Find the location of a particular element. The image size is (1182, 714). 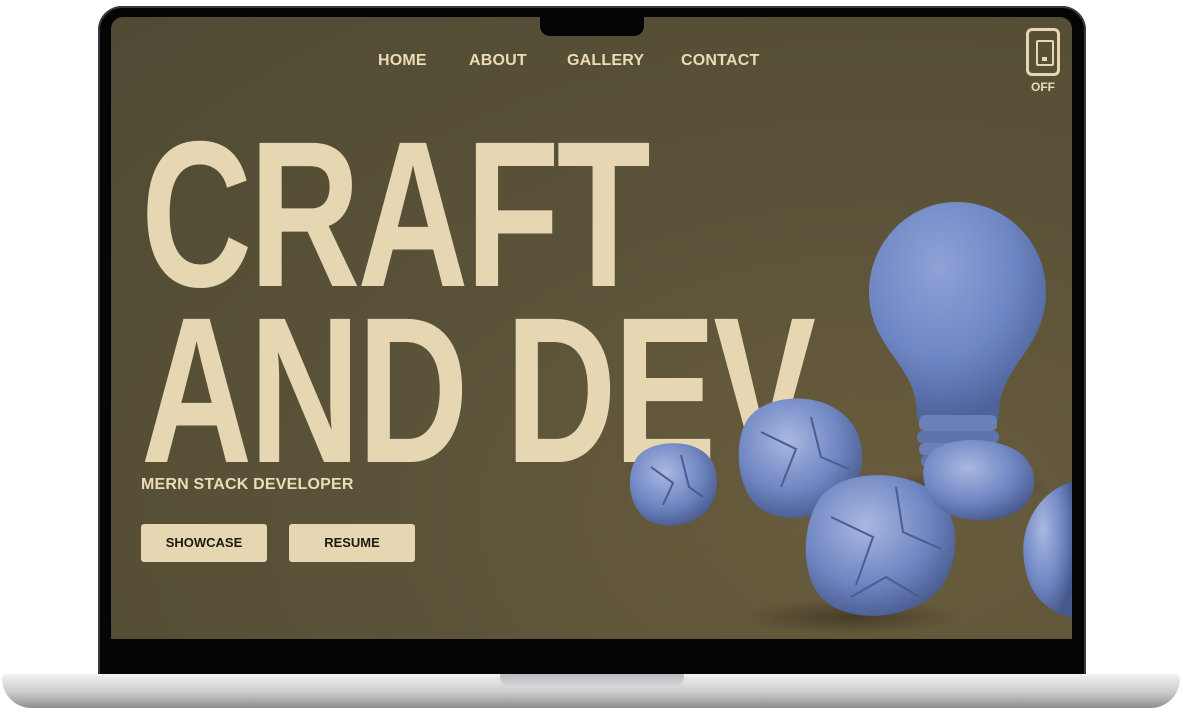

crumpled-paper-icon is located at coordinates (850, 507).